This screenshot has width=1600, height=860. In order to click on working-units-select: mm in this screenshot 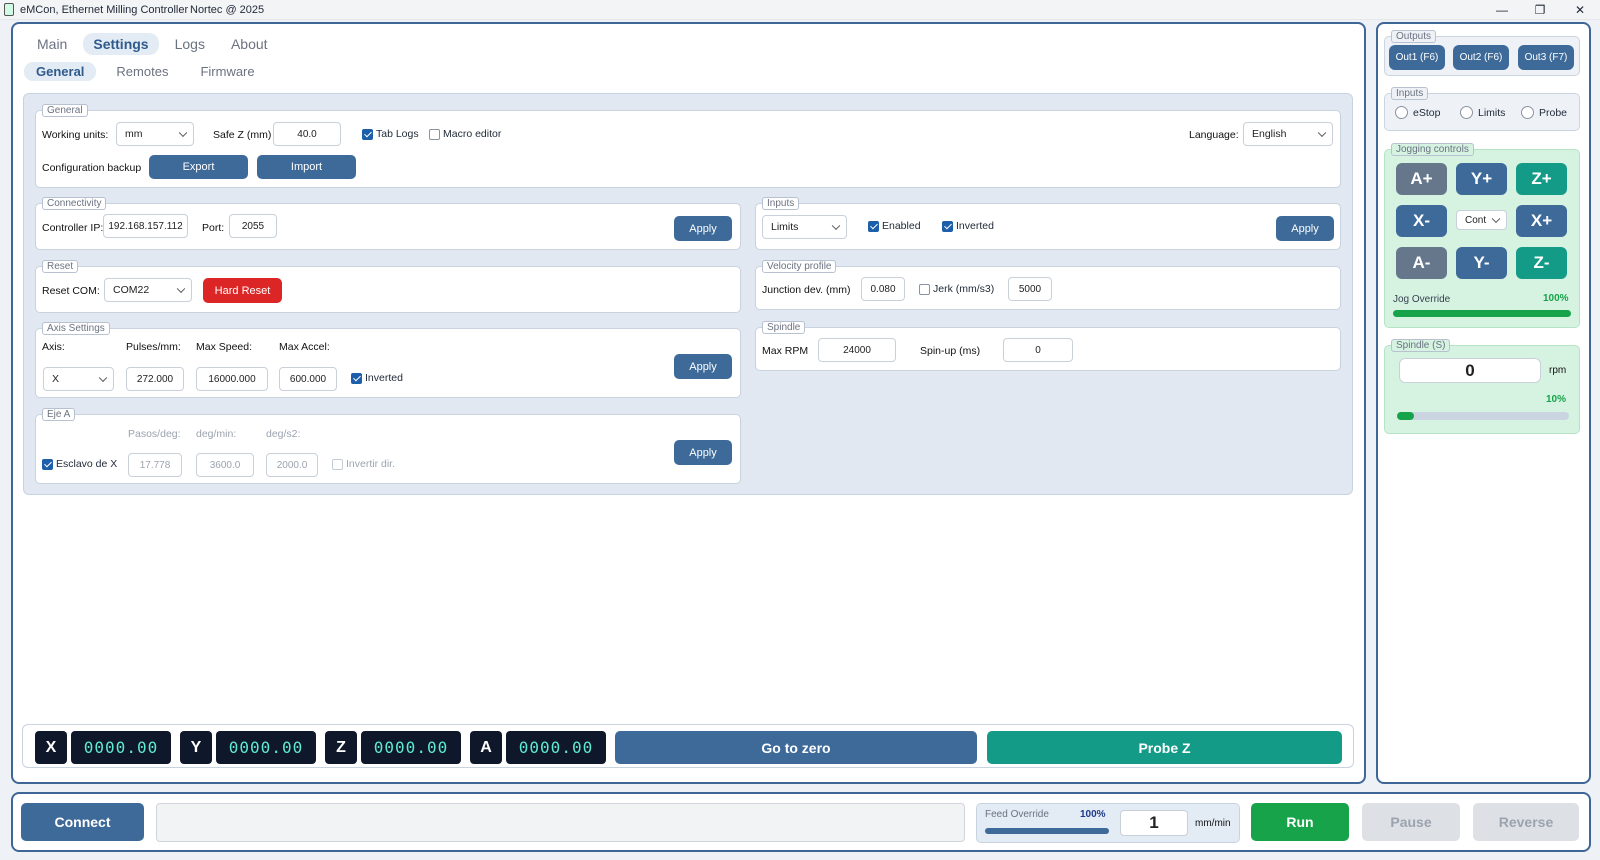, I will do `click(155, 134)`.